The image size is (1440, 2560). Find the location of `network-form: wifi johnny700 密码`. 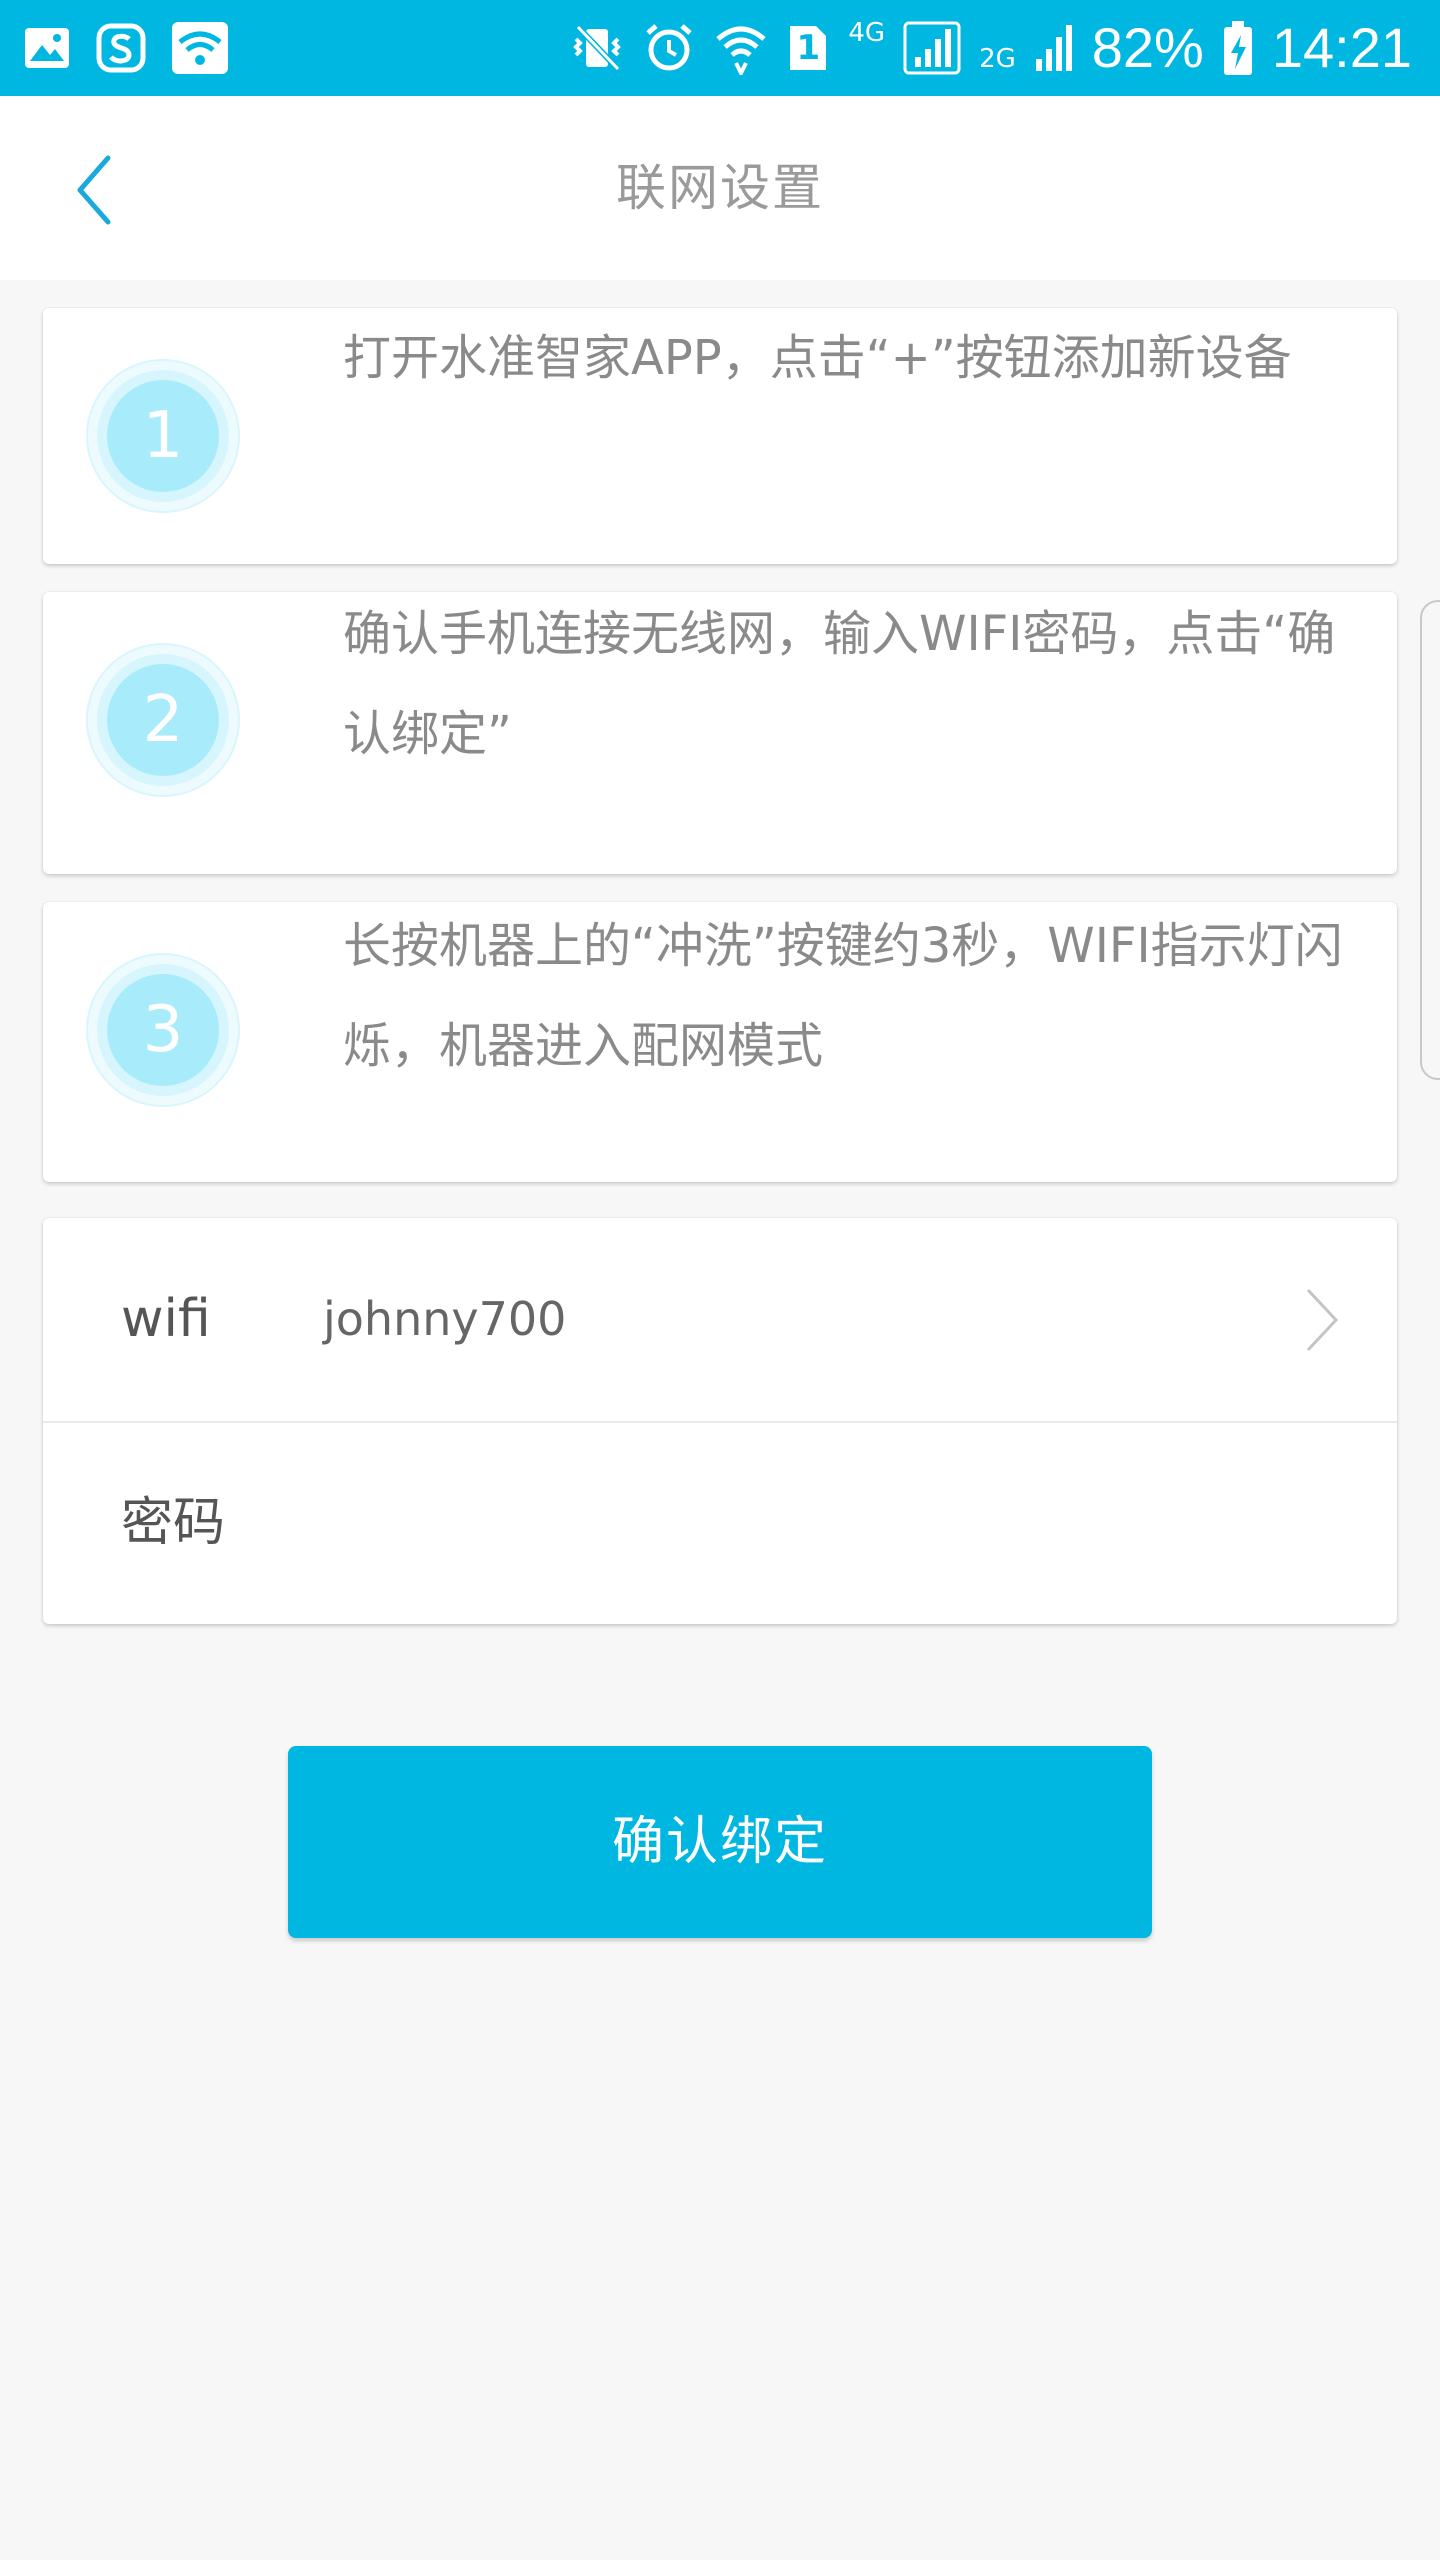

network-form: wifi johnny700 密码 is located at coordinates (720, 1421).